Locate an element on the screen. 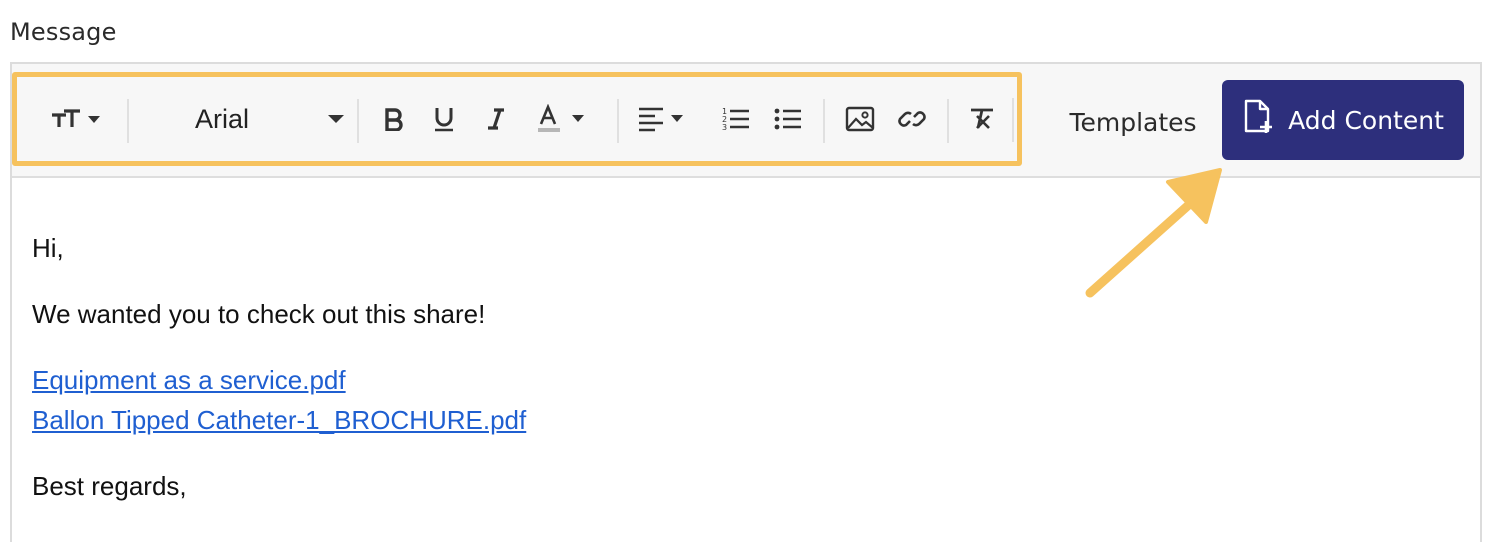  clear-formatting-button is located at coordinates (982, 119).